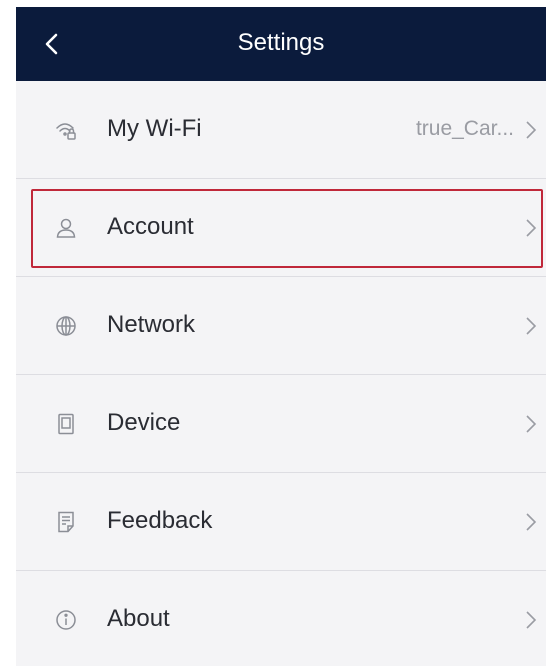  I want to click on header-bar: Settings, so click(281, 44).